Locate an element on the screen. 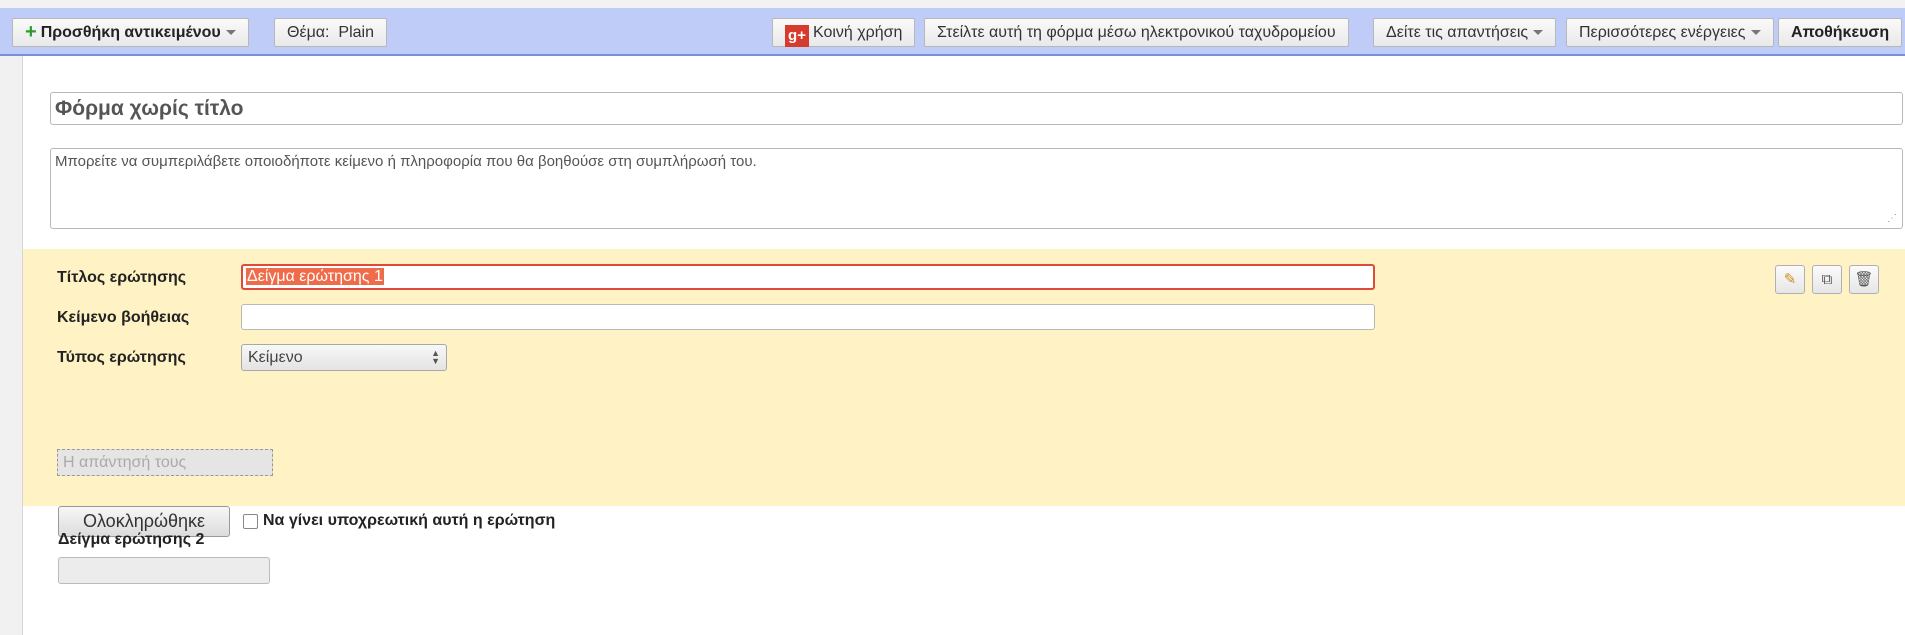  save-button: Αποθήκευση is located at coordinates (1840, 32).